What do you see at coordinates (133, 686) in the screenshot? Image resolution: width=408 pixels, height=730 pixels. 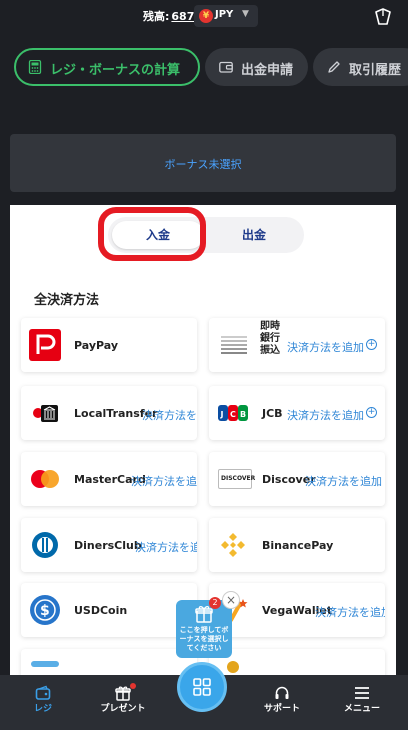 I see `notification-dot` at bounding box center [133, 686].